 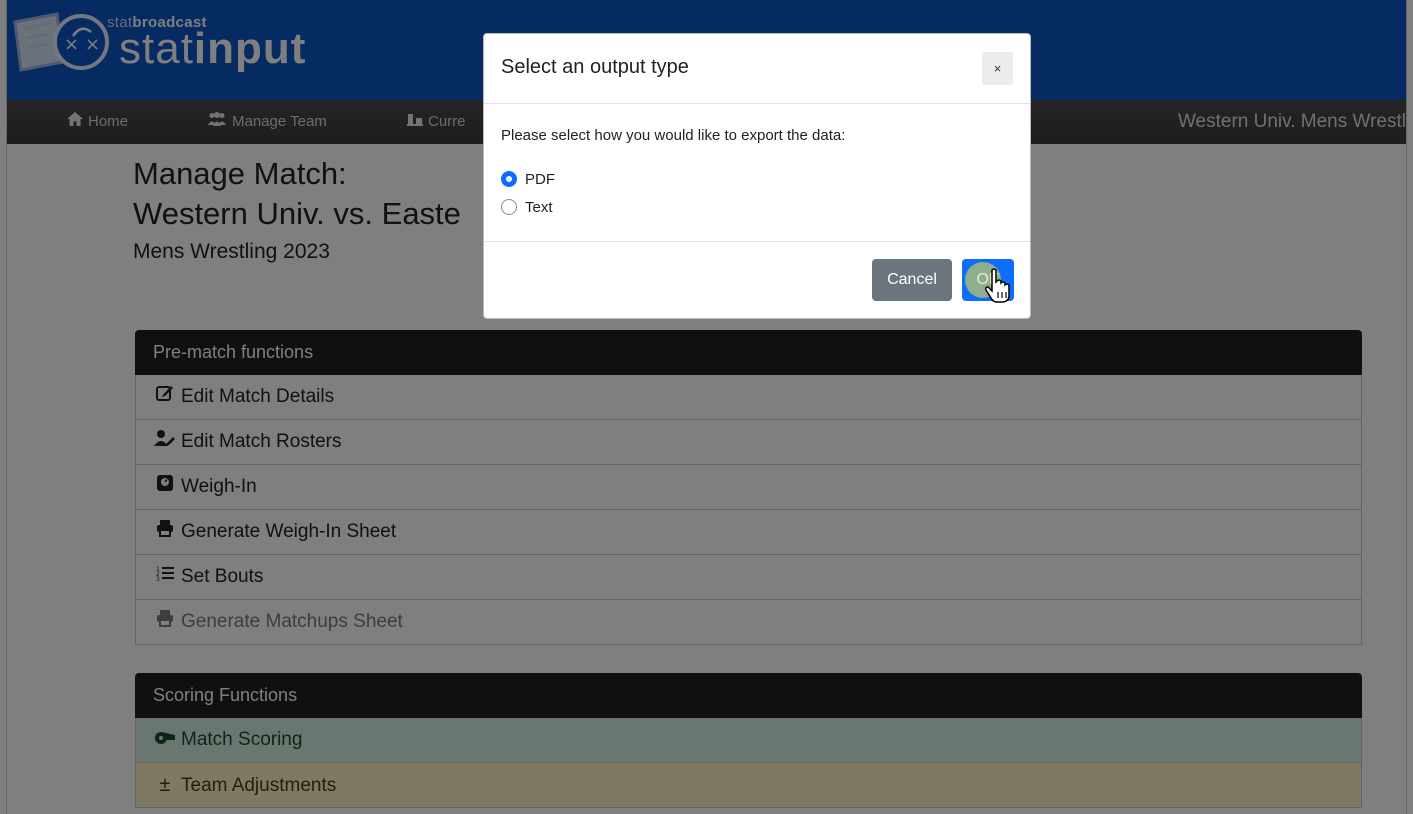 I want to click on close-icon: ×, so click(x=997, y=68).